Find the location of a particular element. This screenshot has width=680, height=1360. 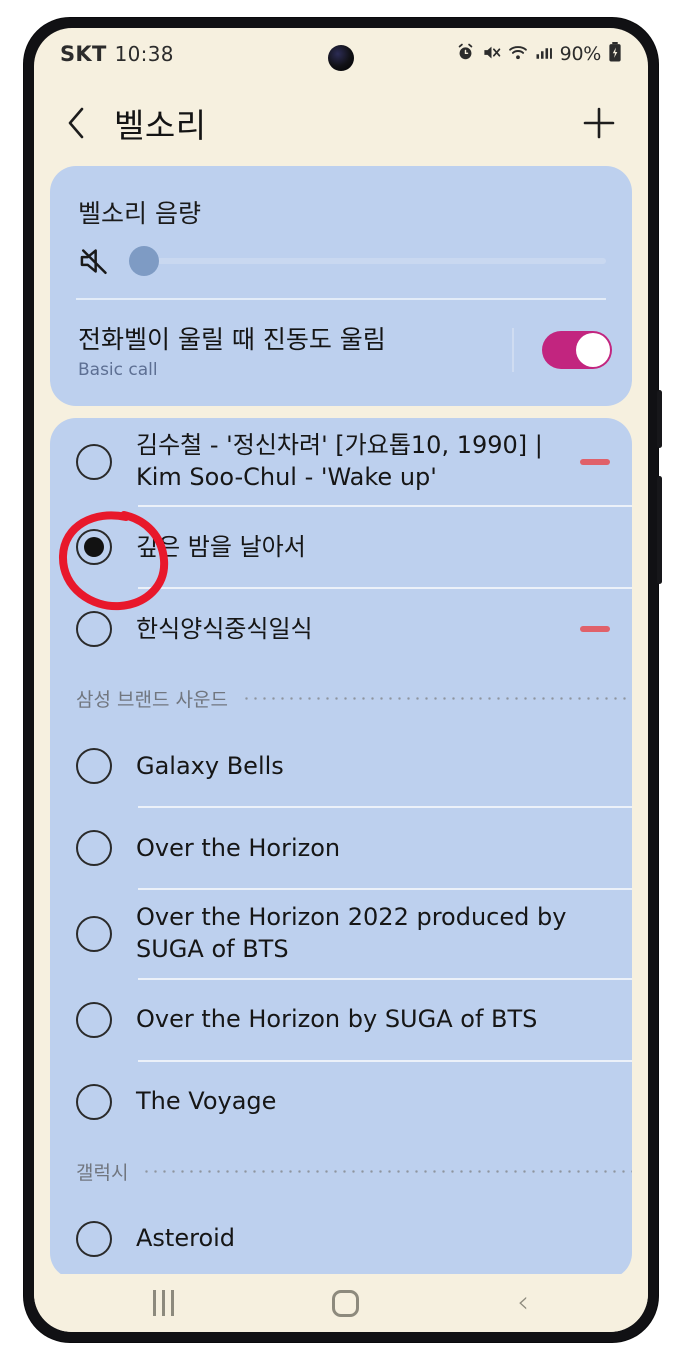

ringtone-item: Asteroid is located at coordinates (341, 1239).